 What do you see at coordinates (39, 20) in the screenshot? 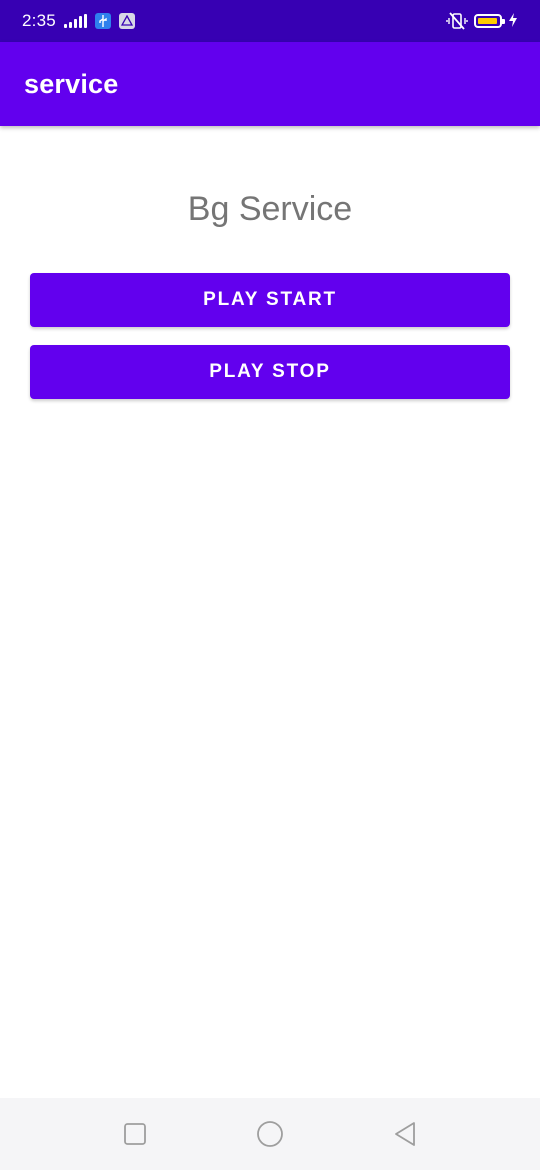
I see `status-time: 2:35` at bounding box center [39, 20].